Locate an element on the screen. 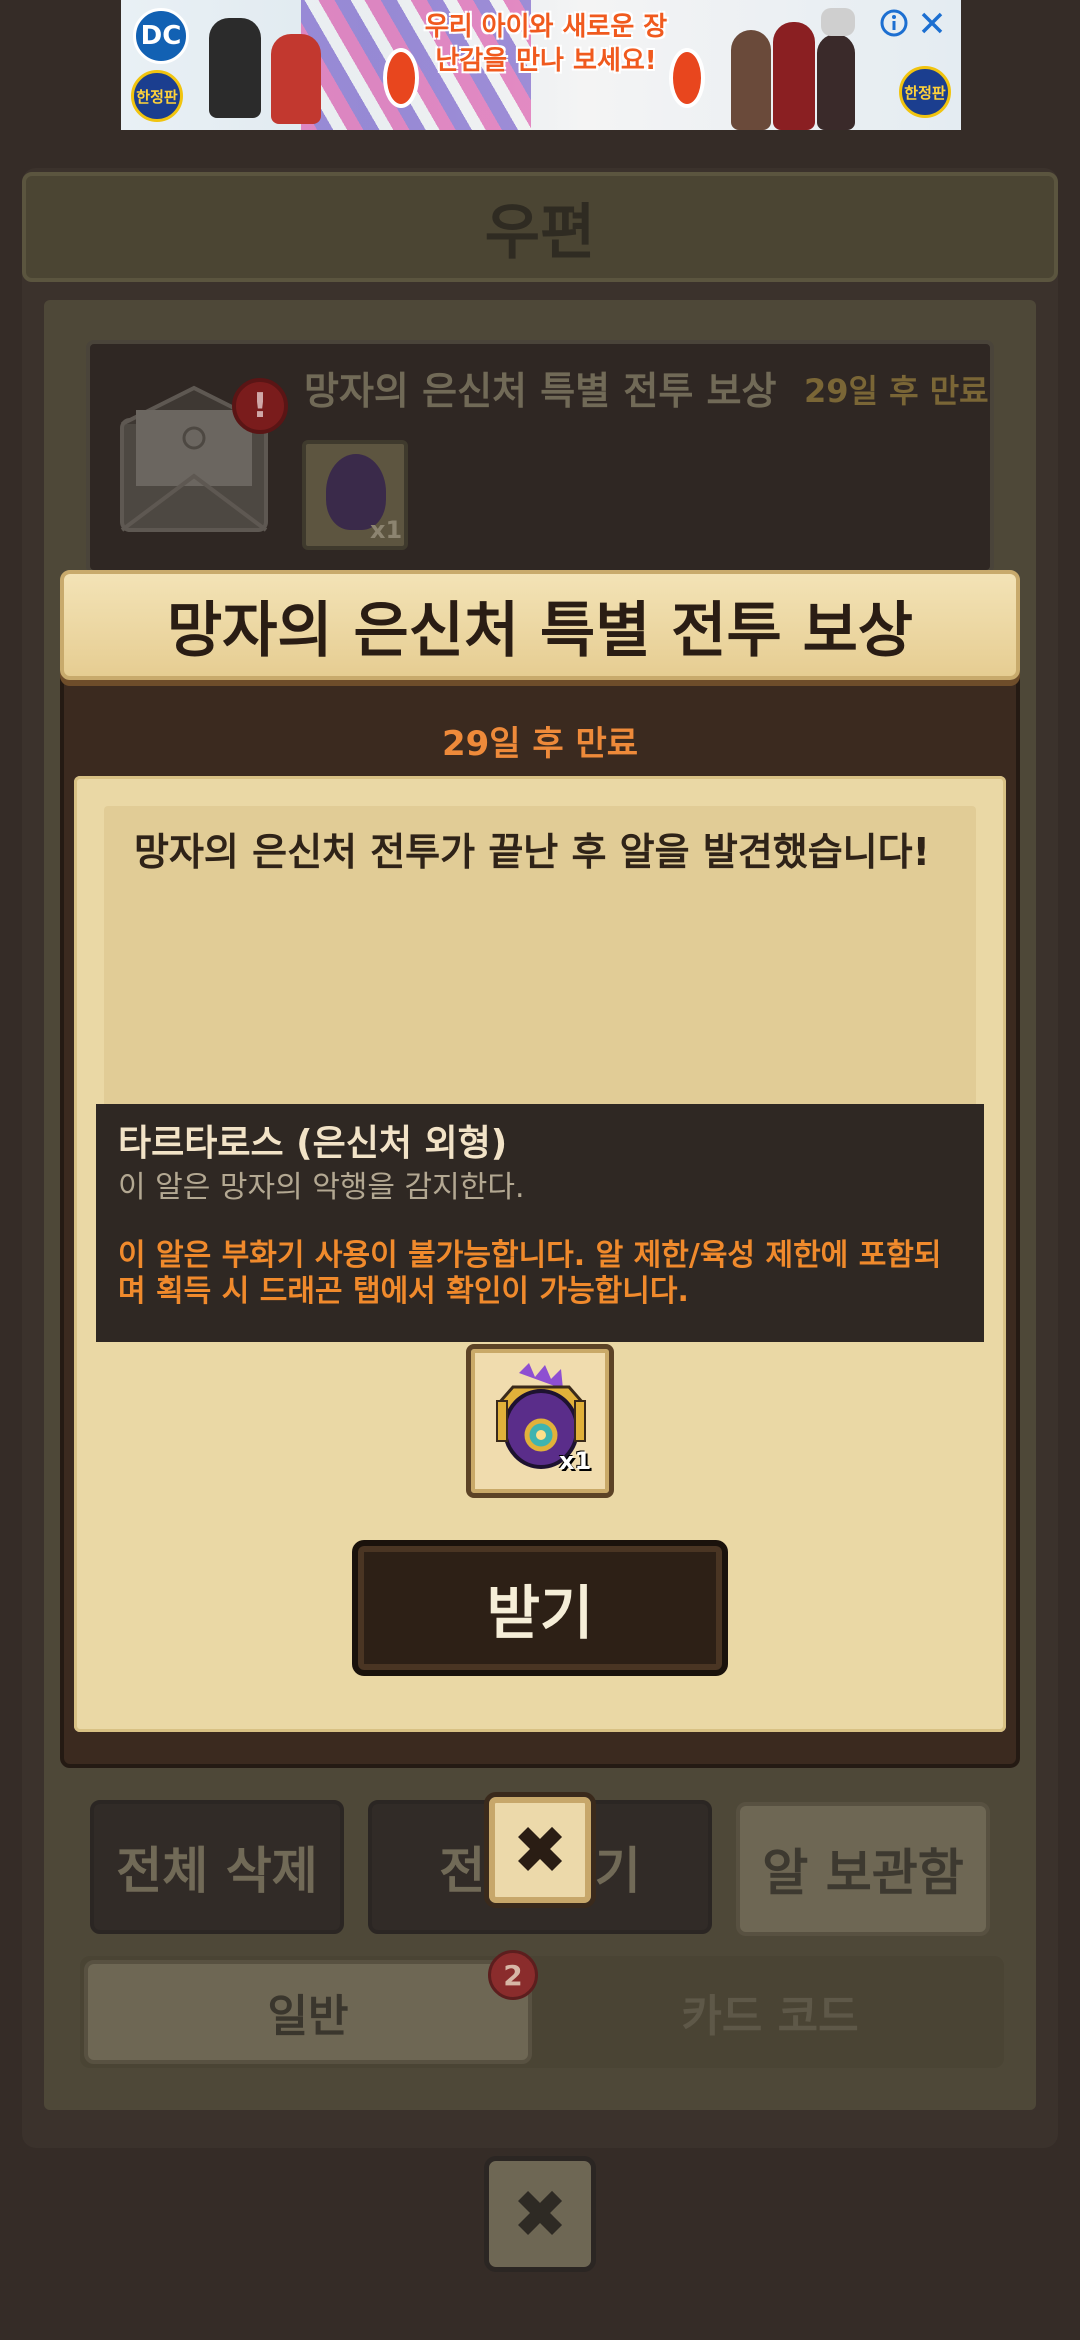 The image size is (1080, 2340). close-button: ✖ is located at coordinates (540, 1850).